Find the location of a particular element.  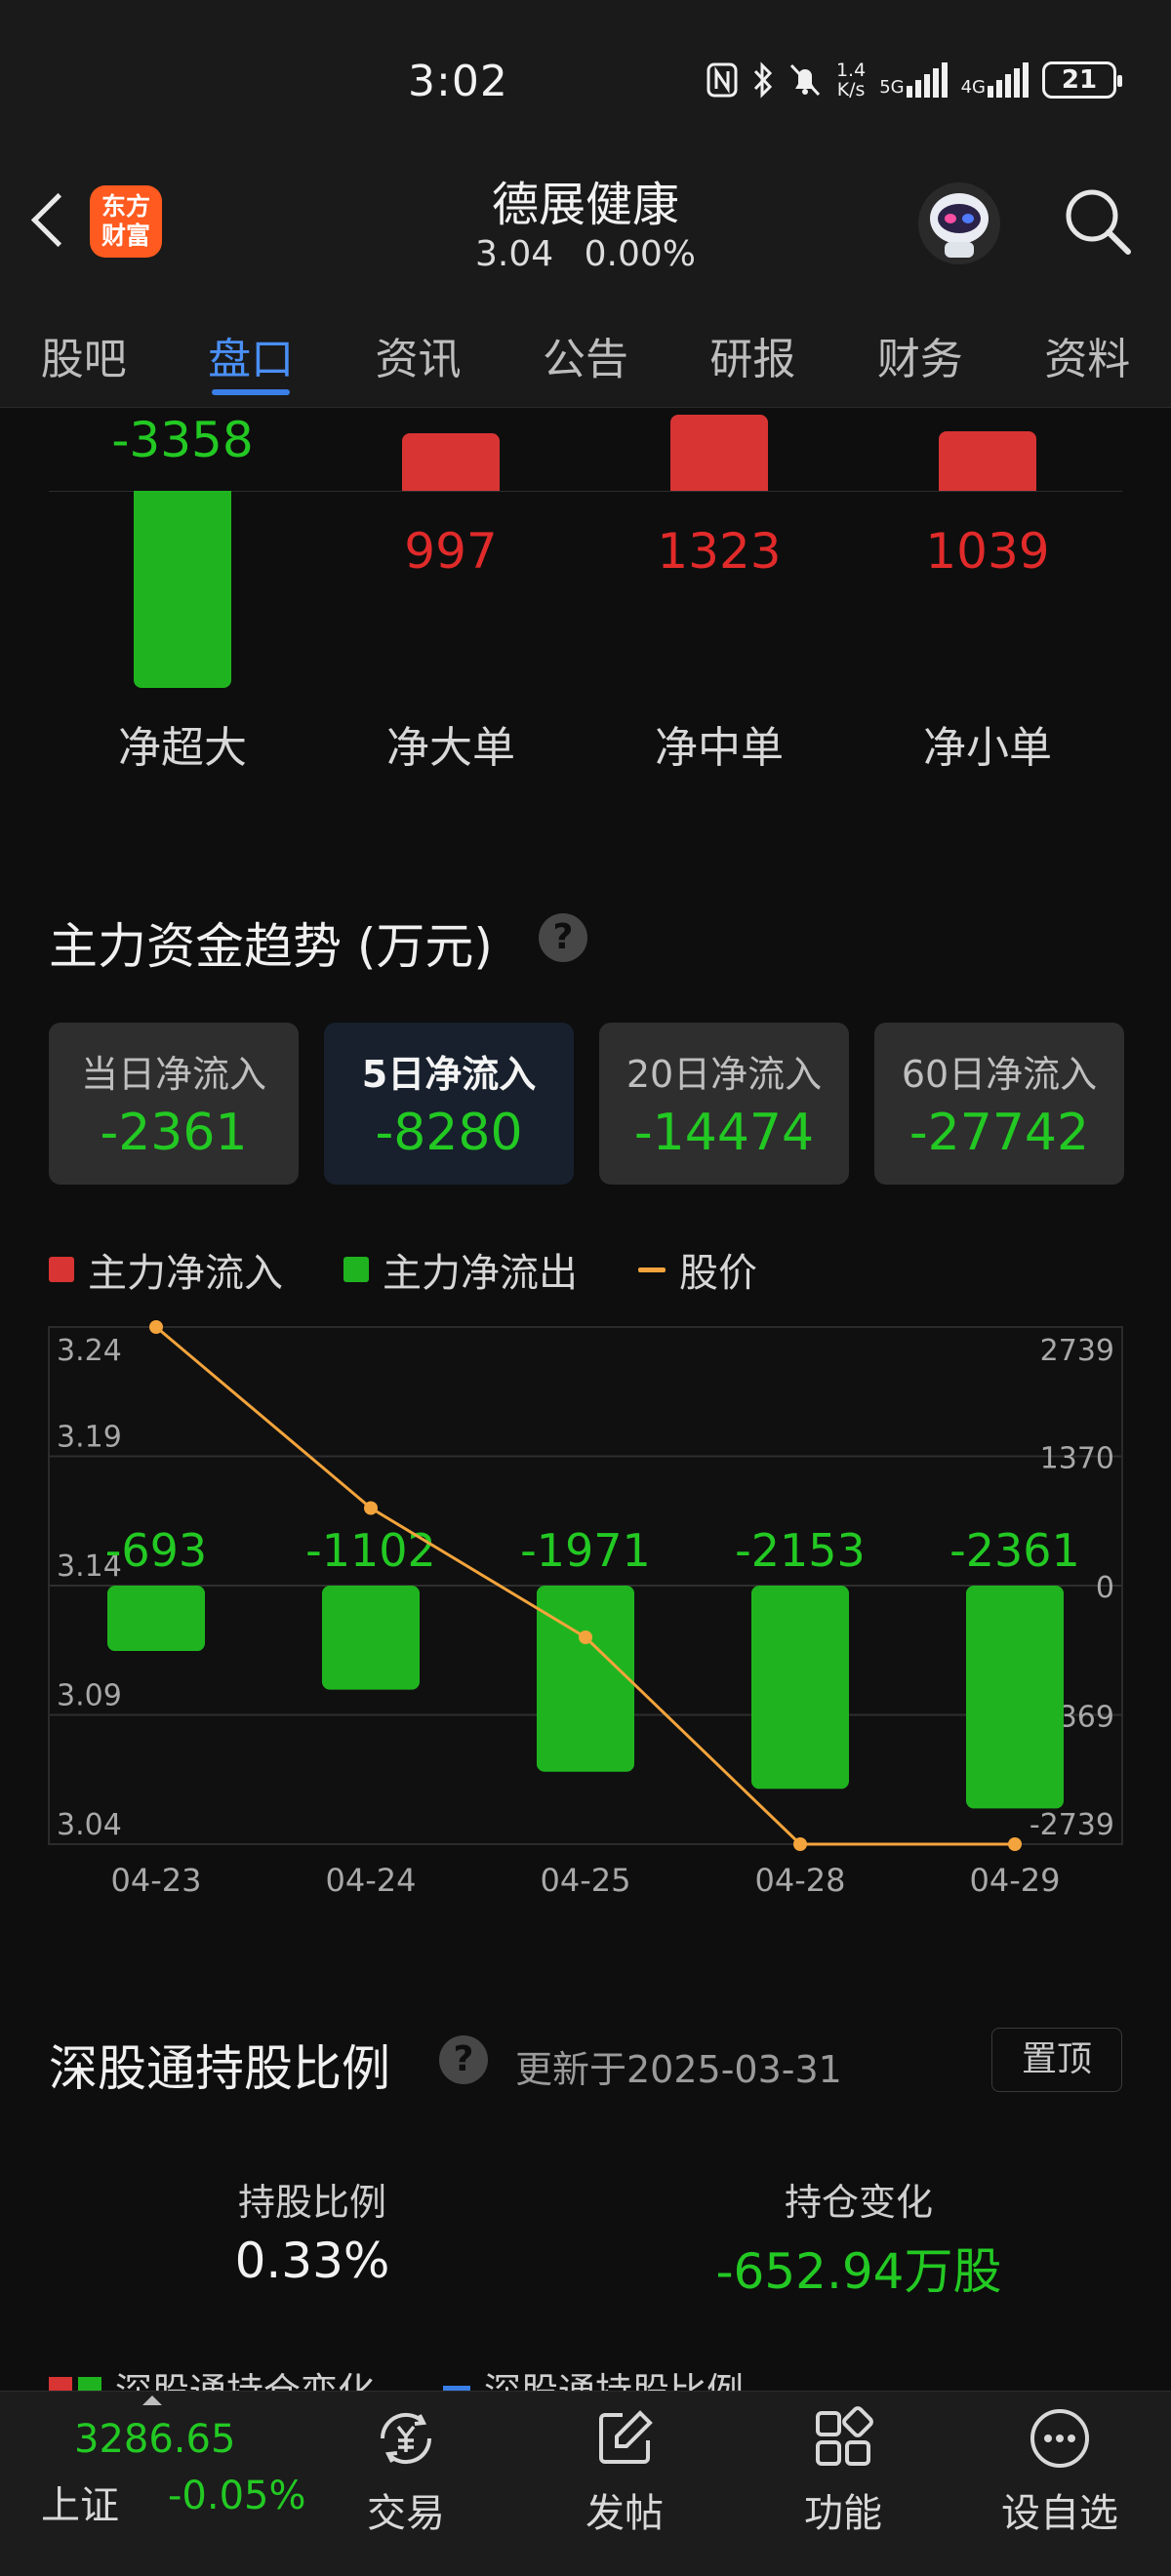

tab-research: 研报 is located at coordinates (752, 351).